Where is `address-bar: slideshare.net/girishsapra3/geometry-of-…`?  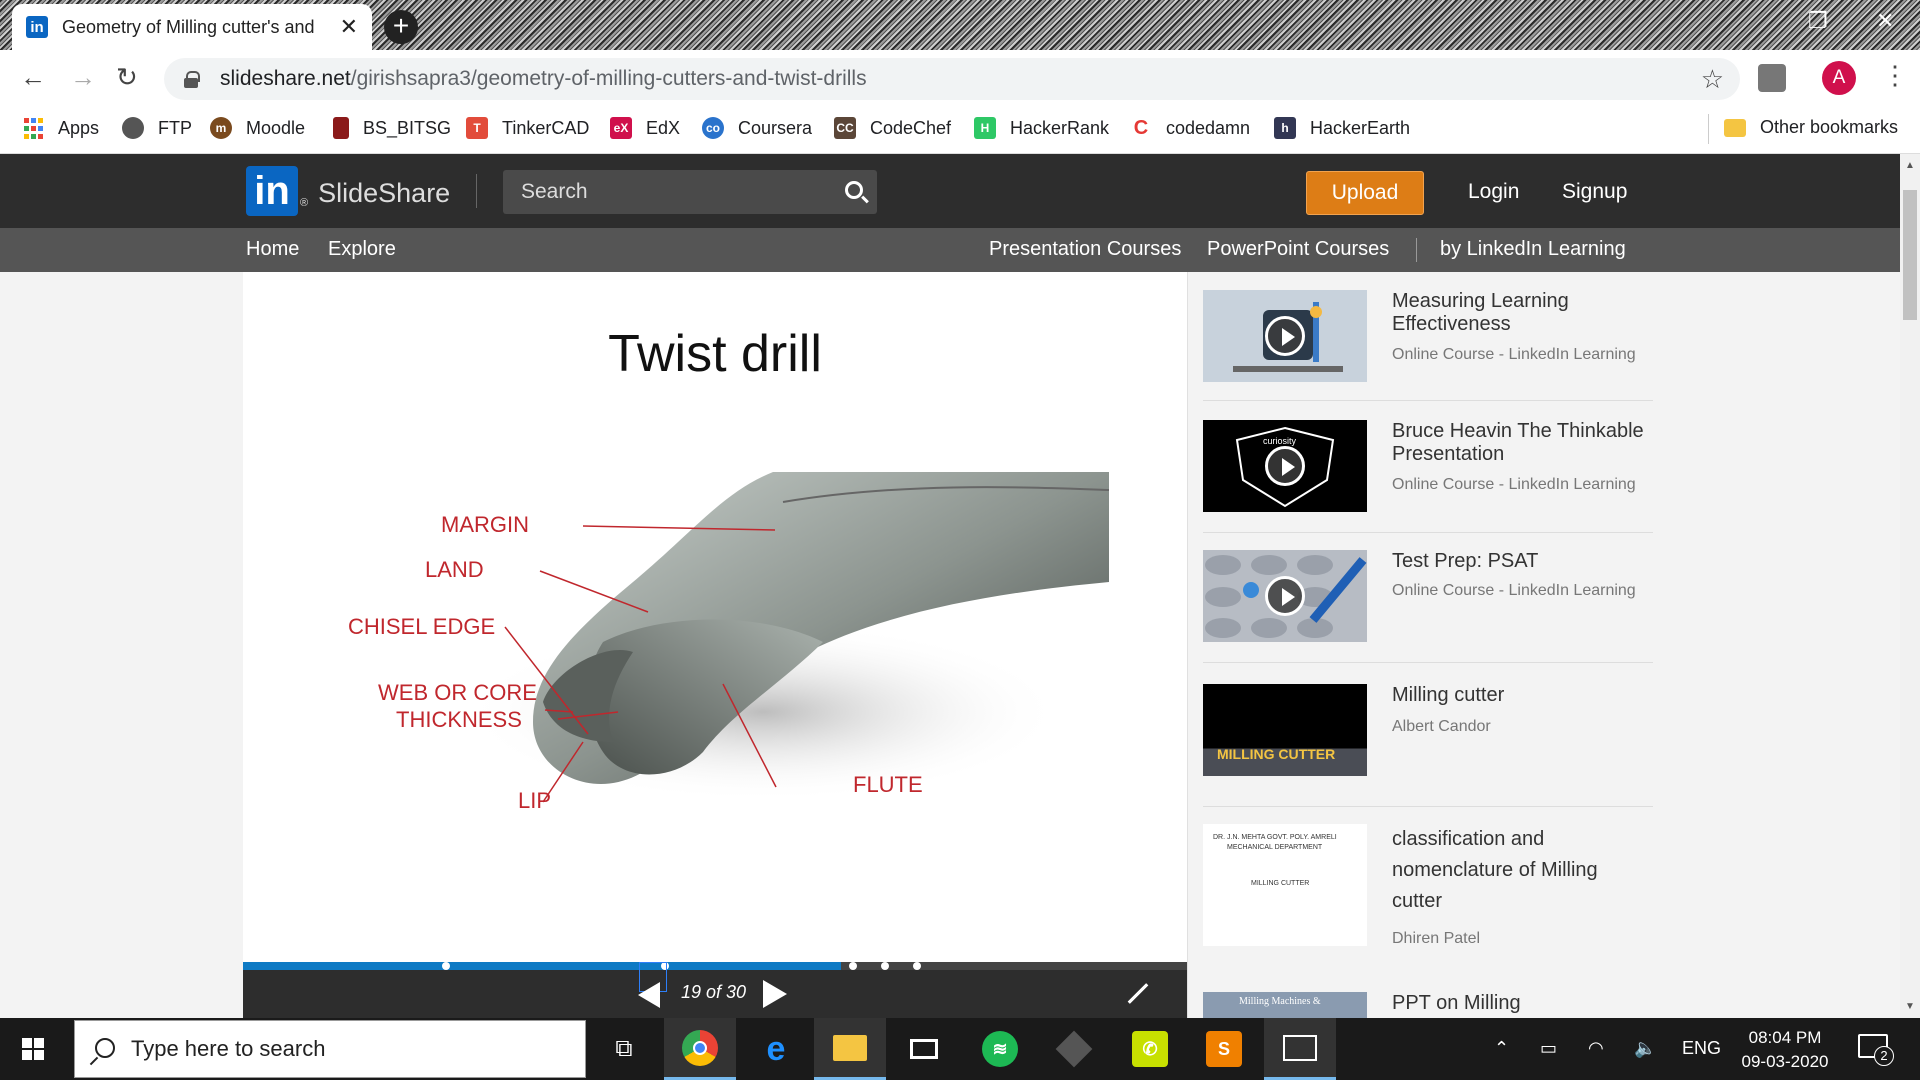 address-bar: slideshare.net/girishsapra3/geometry-of-… is located at coordinates (952, 79).